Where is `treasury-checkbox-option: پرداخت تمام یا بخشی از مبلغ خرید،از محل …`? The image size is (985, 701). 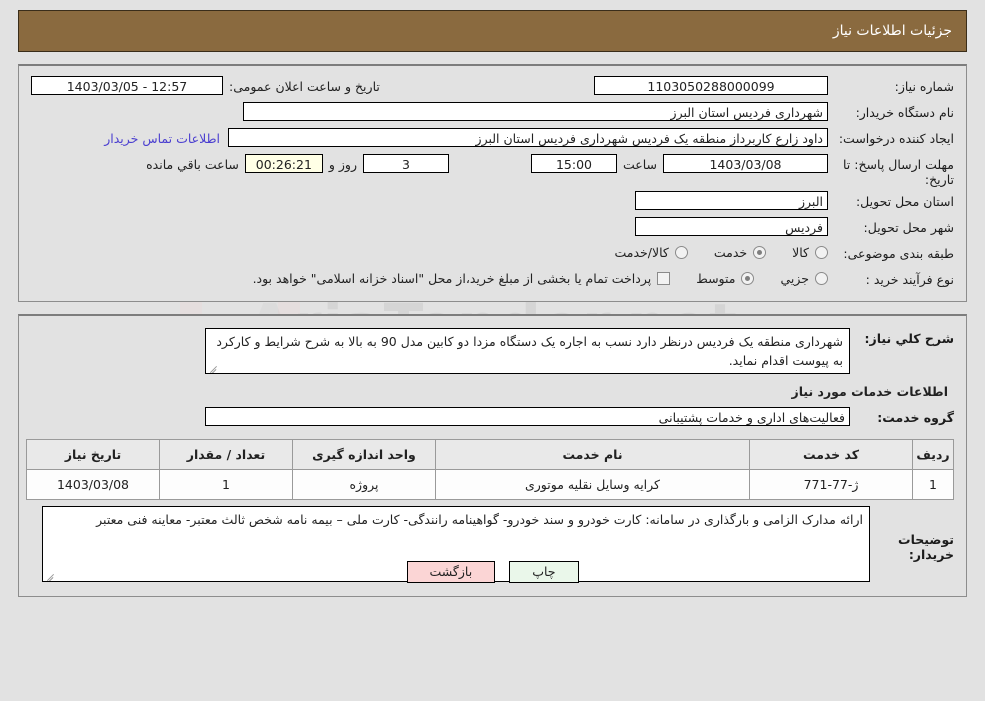 treasury-checkbox-option: پرداخت تمام یا بخشی از مبلغ خرید،از محل … is located at coordinates (462, 278).